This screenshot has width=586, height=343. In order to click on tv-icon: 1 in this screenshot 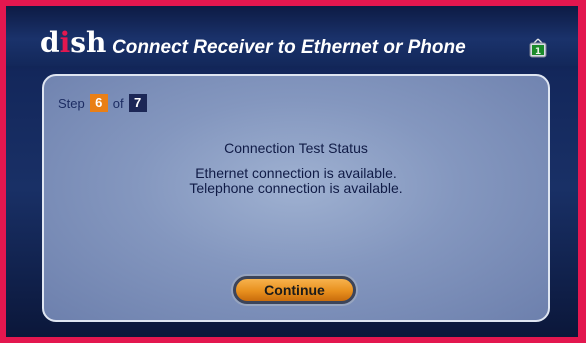, I will do `click(538, 48)`.